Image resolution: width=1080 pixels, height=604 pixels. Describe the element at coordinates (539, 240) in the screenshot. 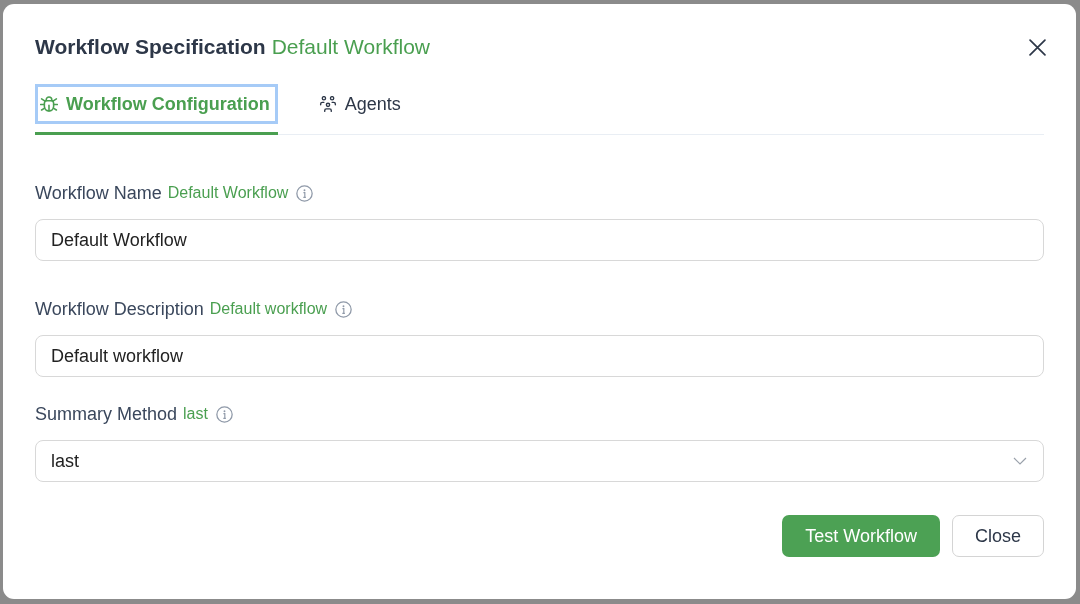

I see `text-field: Default Workflow` at that location.